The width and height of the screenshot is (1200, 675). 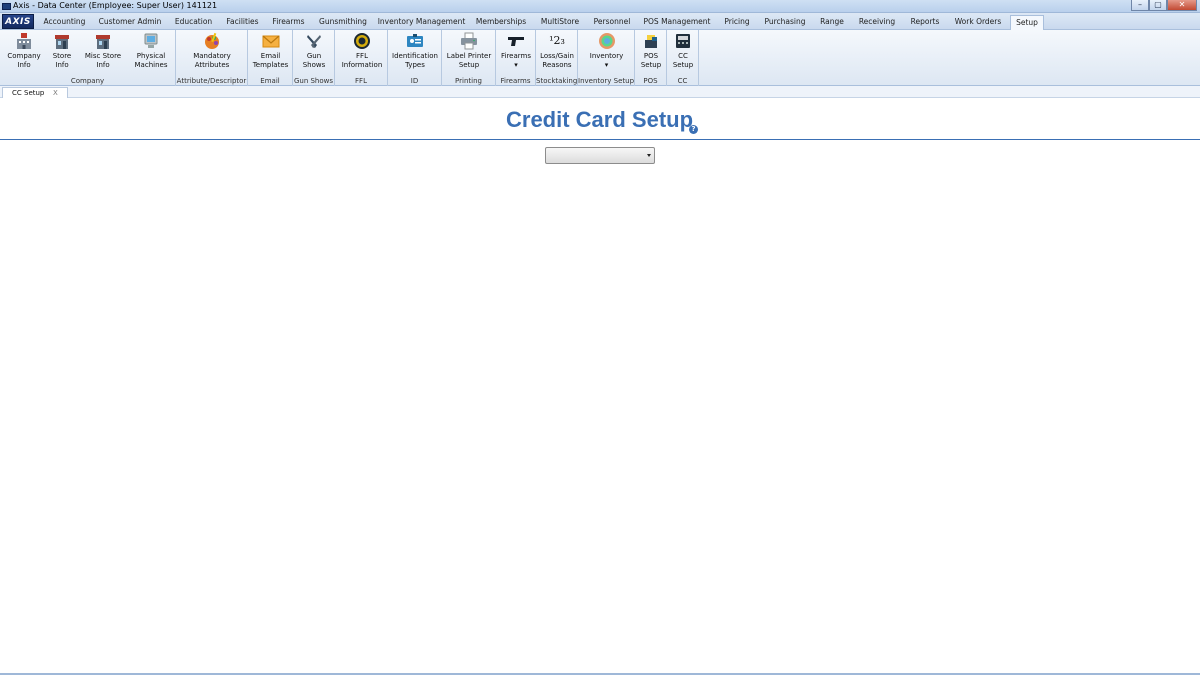 What do you see at coordinates (683, 64) in the screenshot?
I see `cc-setup-label-2: Setup` at bounding box center [683, 64].